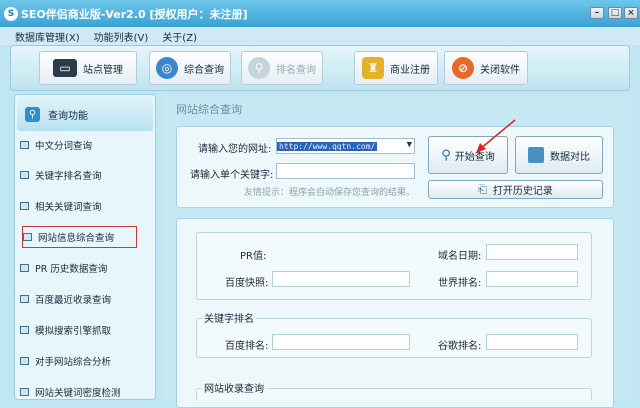 The image size is (640, 408). Describe the element at coordinates (320, 36) in the screenshot. I see `menu-bar: 数据库管理(X) 功能列表(V) 关于(Z)` at that location.